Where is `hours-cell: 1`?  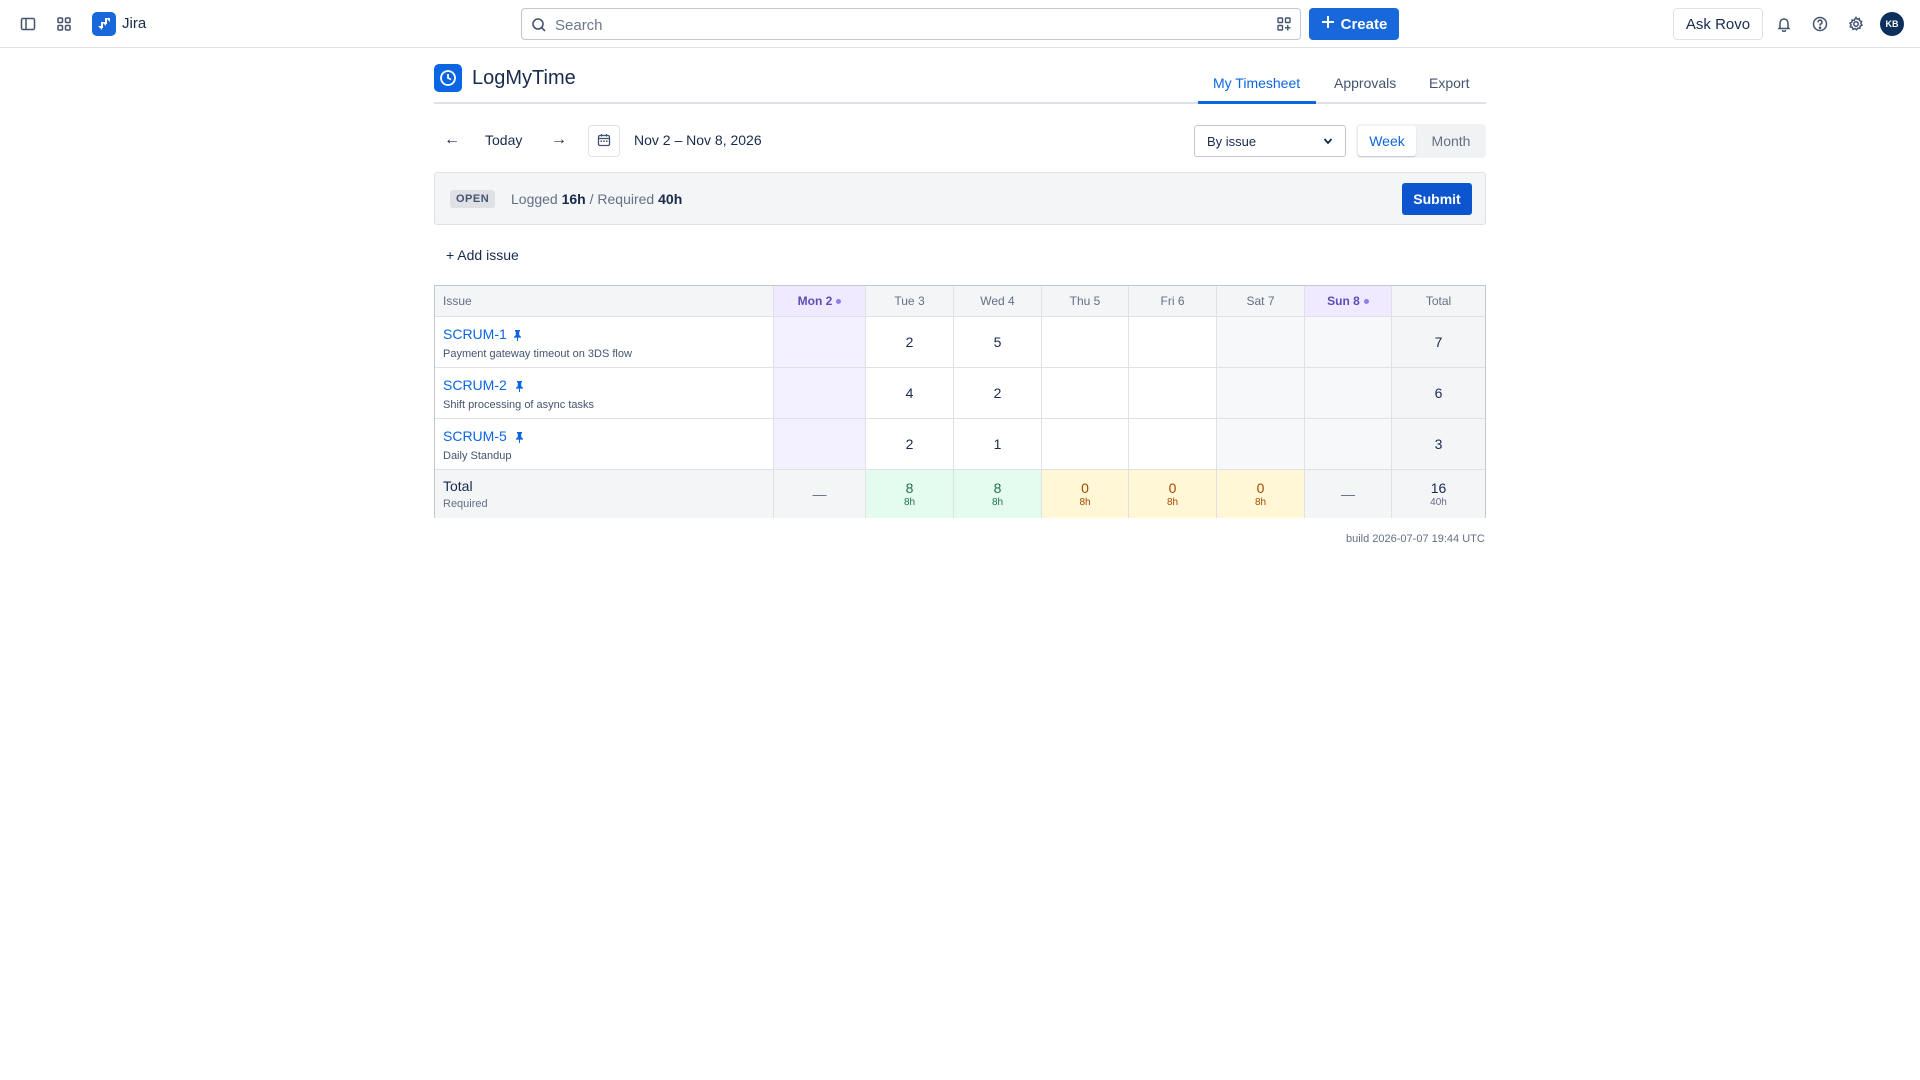 hours-cell: 1 is located at coordinates (998, 444).